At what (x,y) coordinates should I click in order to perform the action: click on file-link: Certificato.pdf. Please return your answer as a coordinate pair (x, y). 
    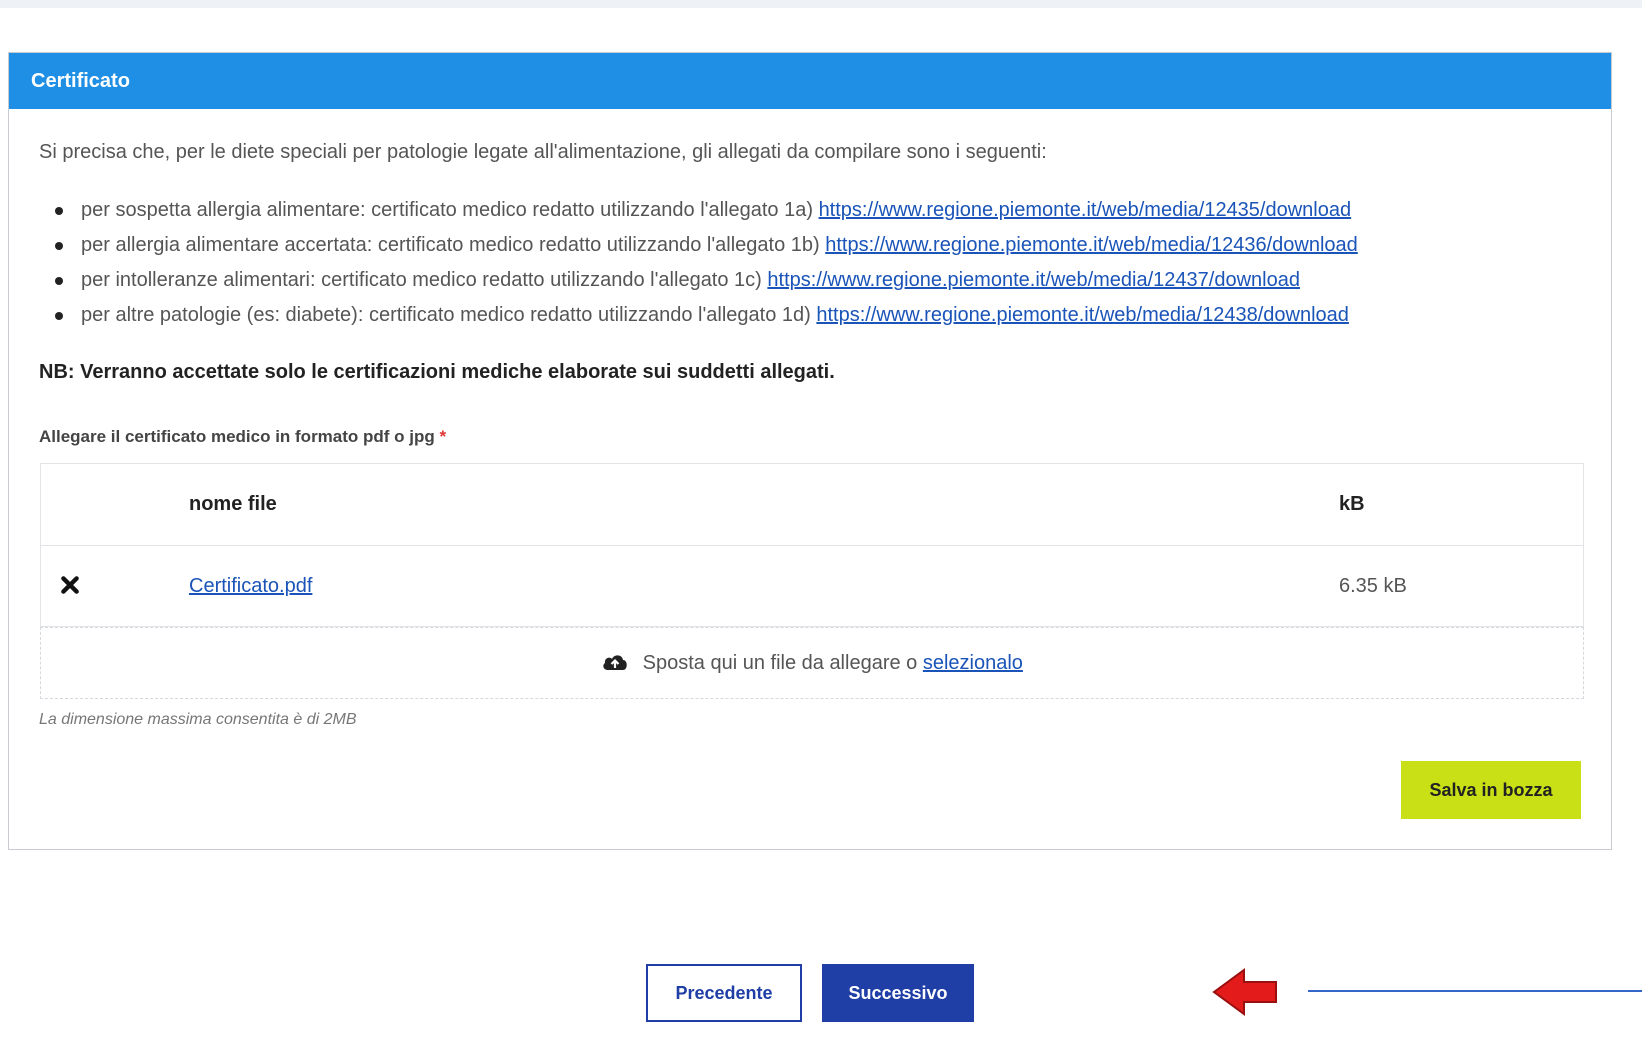
    Looking at the image, I should click on (250, 586).